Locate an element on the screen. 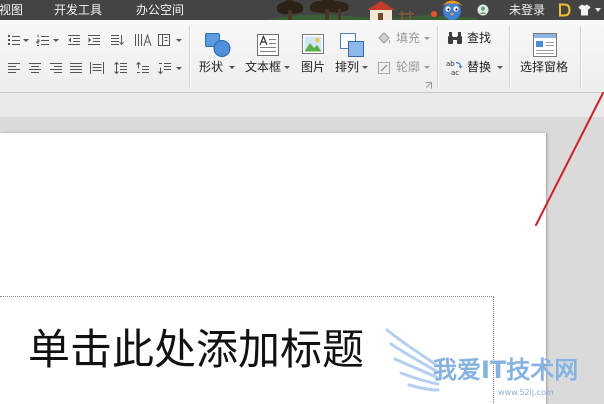 This screenshot has height=404, width=604. outline-button-label: 轮廓 is located at coordinates (408, 67).